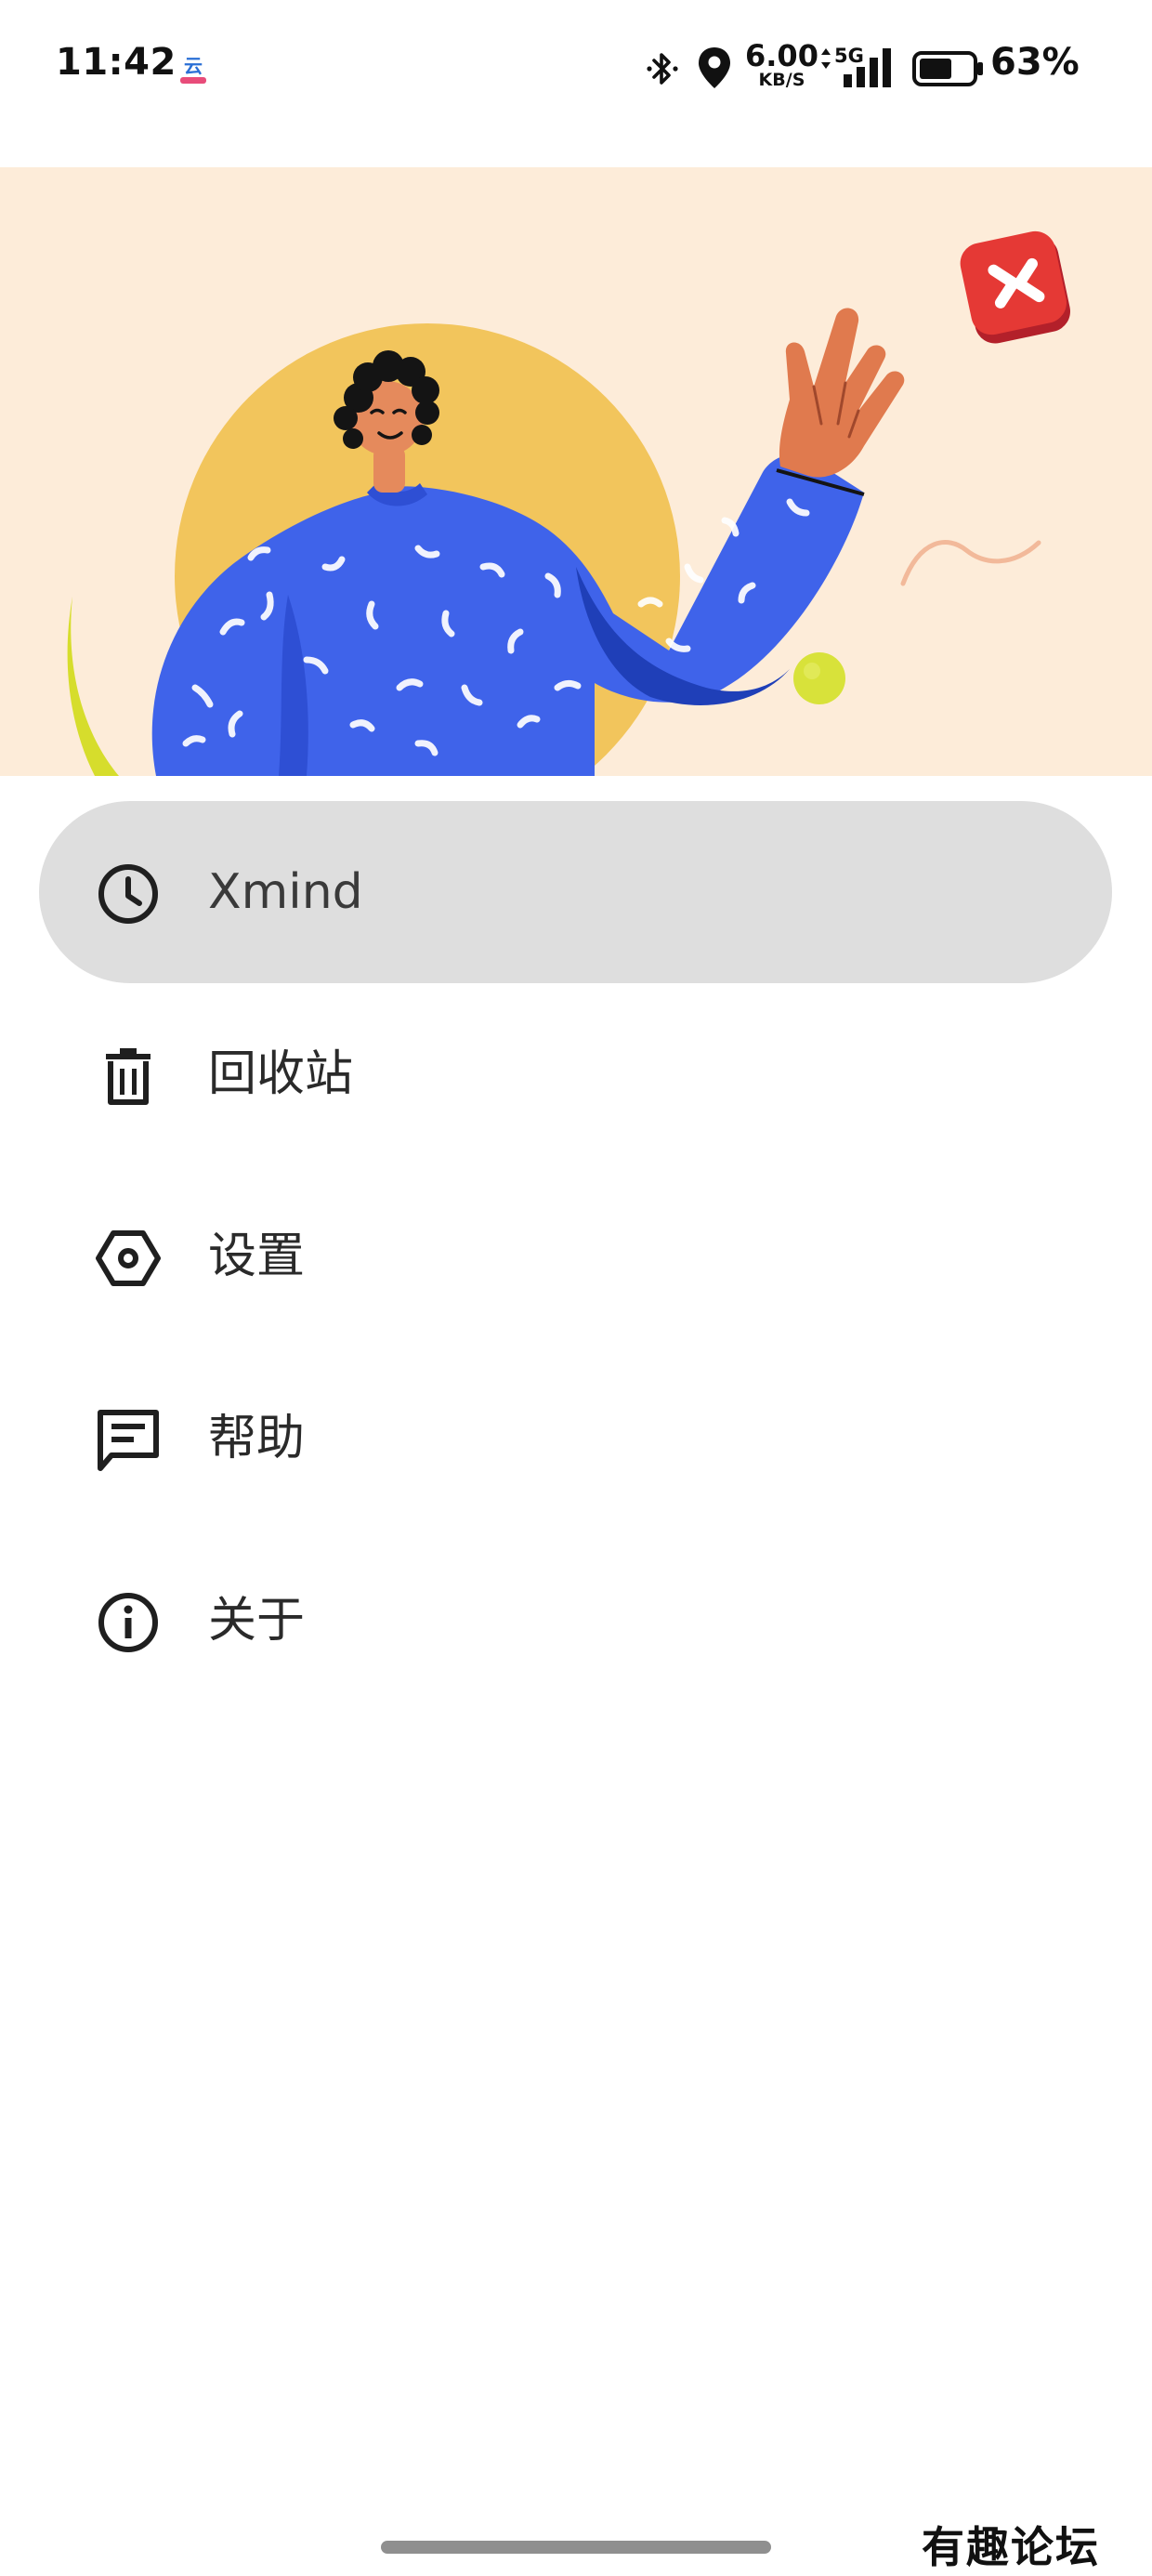 The width and height of the screenshot is (1152, 2576). Describe the element at coordinates (662, 69) in the screenshot. I see `bluetooth-icon` at that location.